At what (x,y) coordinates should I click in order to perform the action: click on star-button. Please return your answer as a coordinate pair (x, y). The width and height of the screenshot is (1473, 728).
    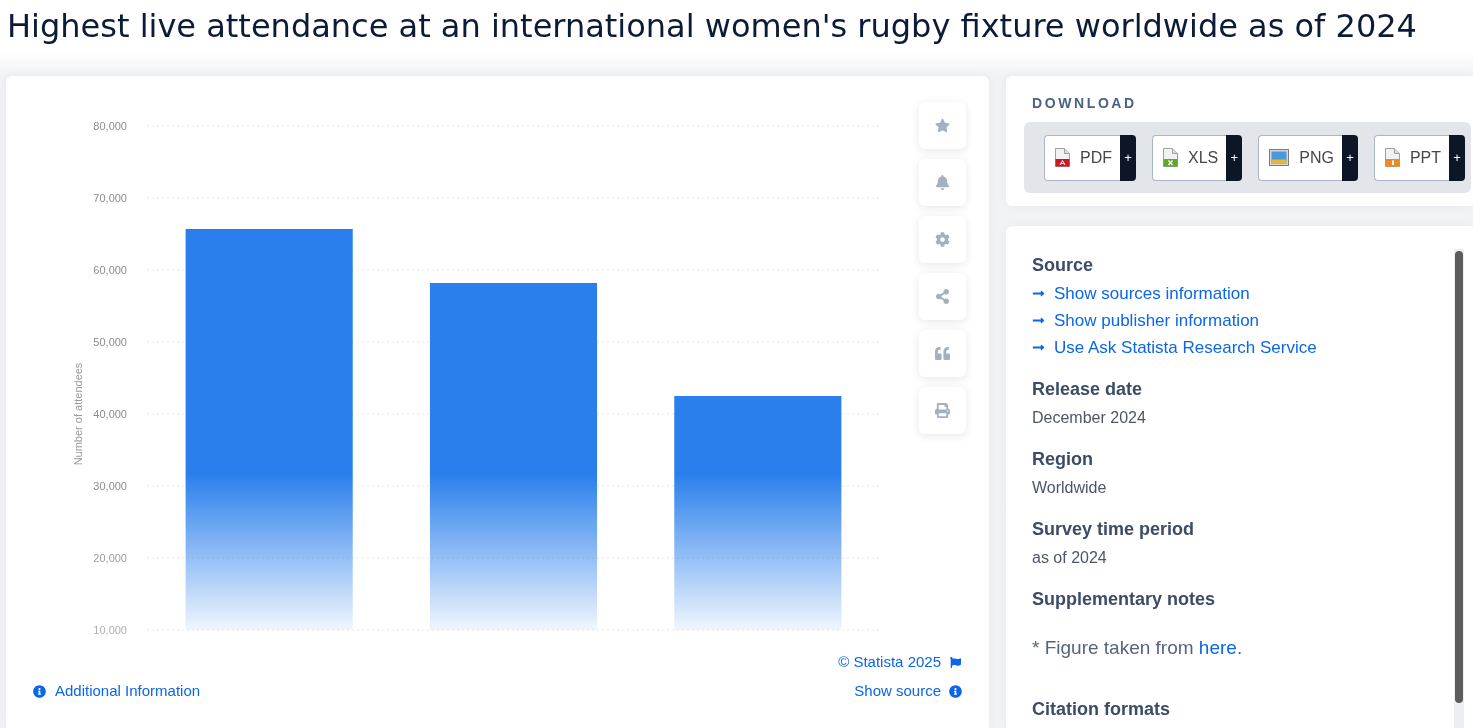
    Looking at the image, I should click on (942, 125).